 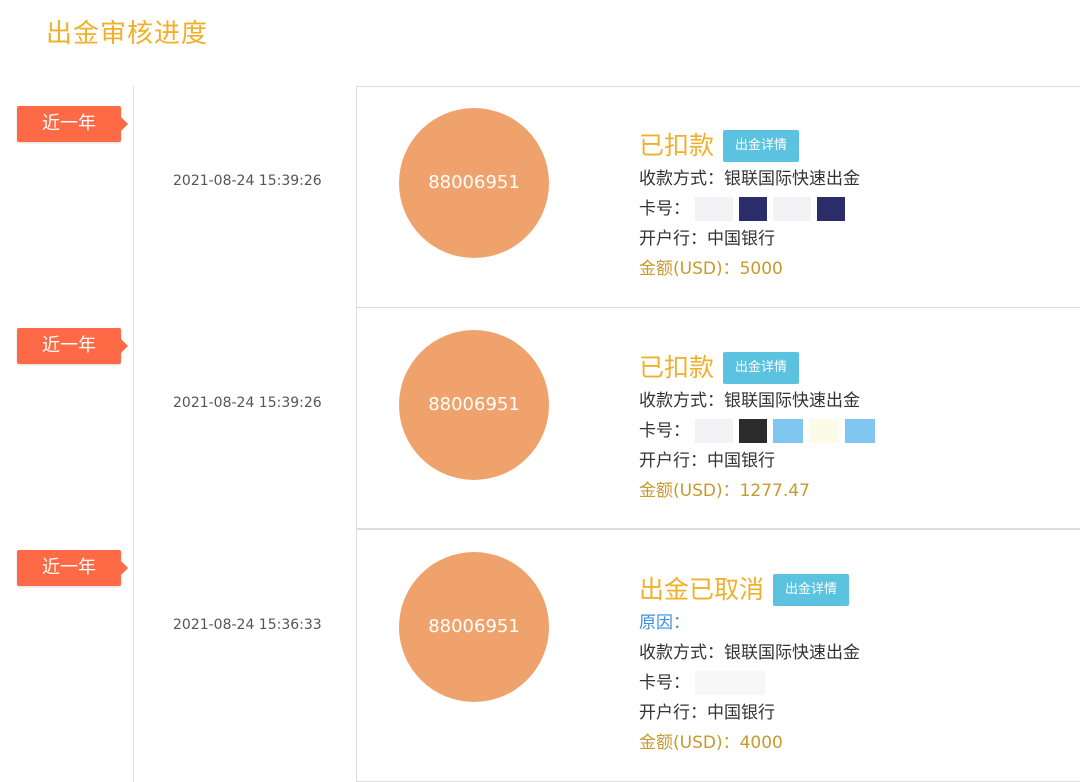 I want to click on status-text: 出金已取消, so click(x=702, y=589).